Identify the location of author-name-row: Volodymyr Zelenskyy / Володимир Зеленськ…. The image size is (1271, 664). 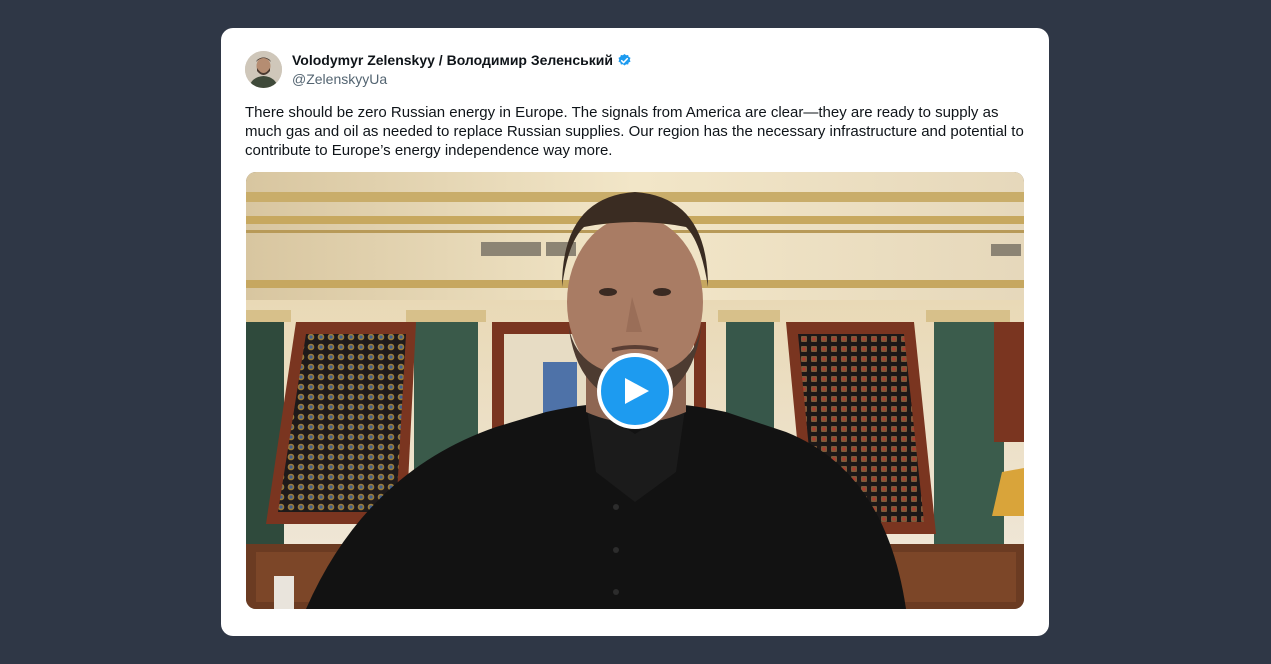
(462, 60).